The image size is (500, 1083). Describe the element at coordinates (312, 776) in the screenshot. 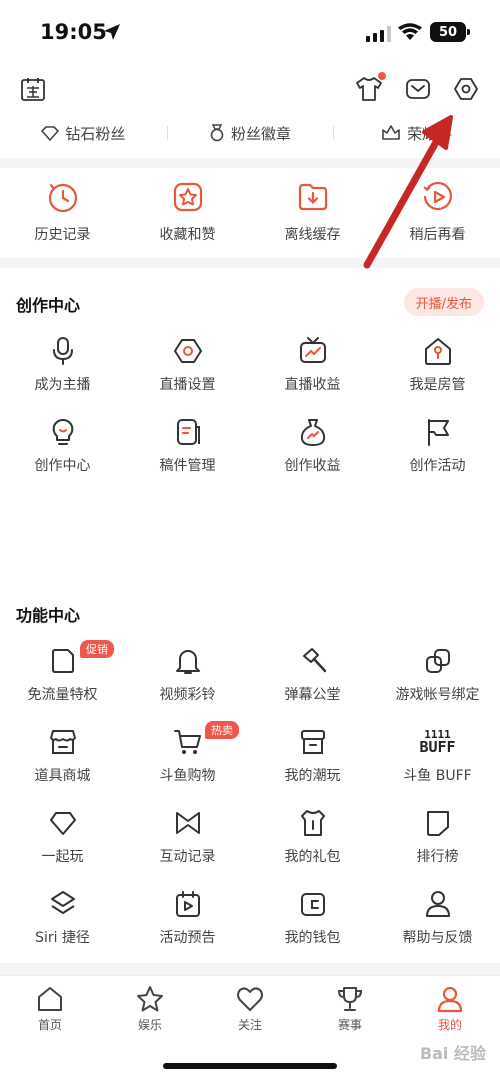

I see `grid-item-label: 我的潮玩` at that location.